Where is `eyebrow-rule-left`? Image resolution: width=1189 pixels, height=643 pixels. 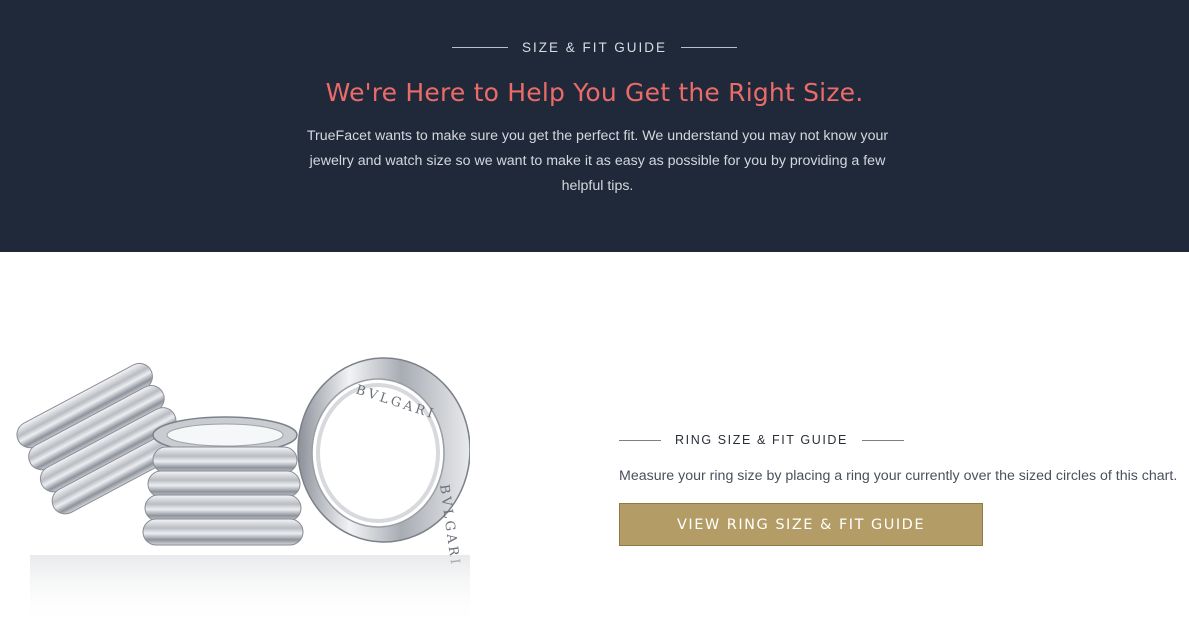
eyebrow-rule-left is located at coordinates (479, 47).